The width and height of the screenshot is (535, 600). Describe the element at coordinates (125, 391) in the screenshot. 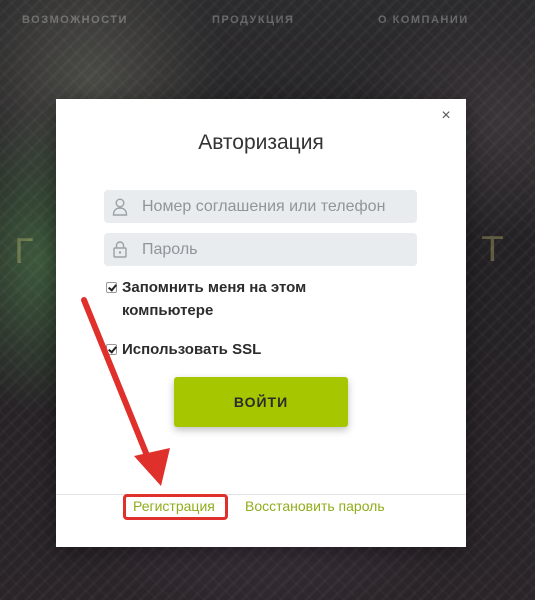

I see `annotation-arrow-icon` at that location.